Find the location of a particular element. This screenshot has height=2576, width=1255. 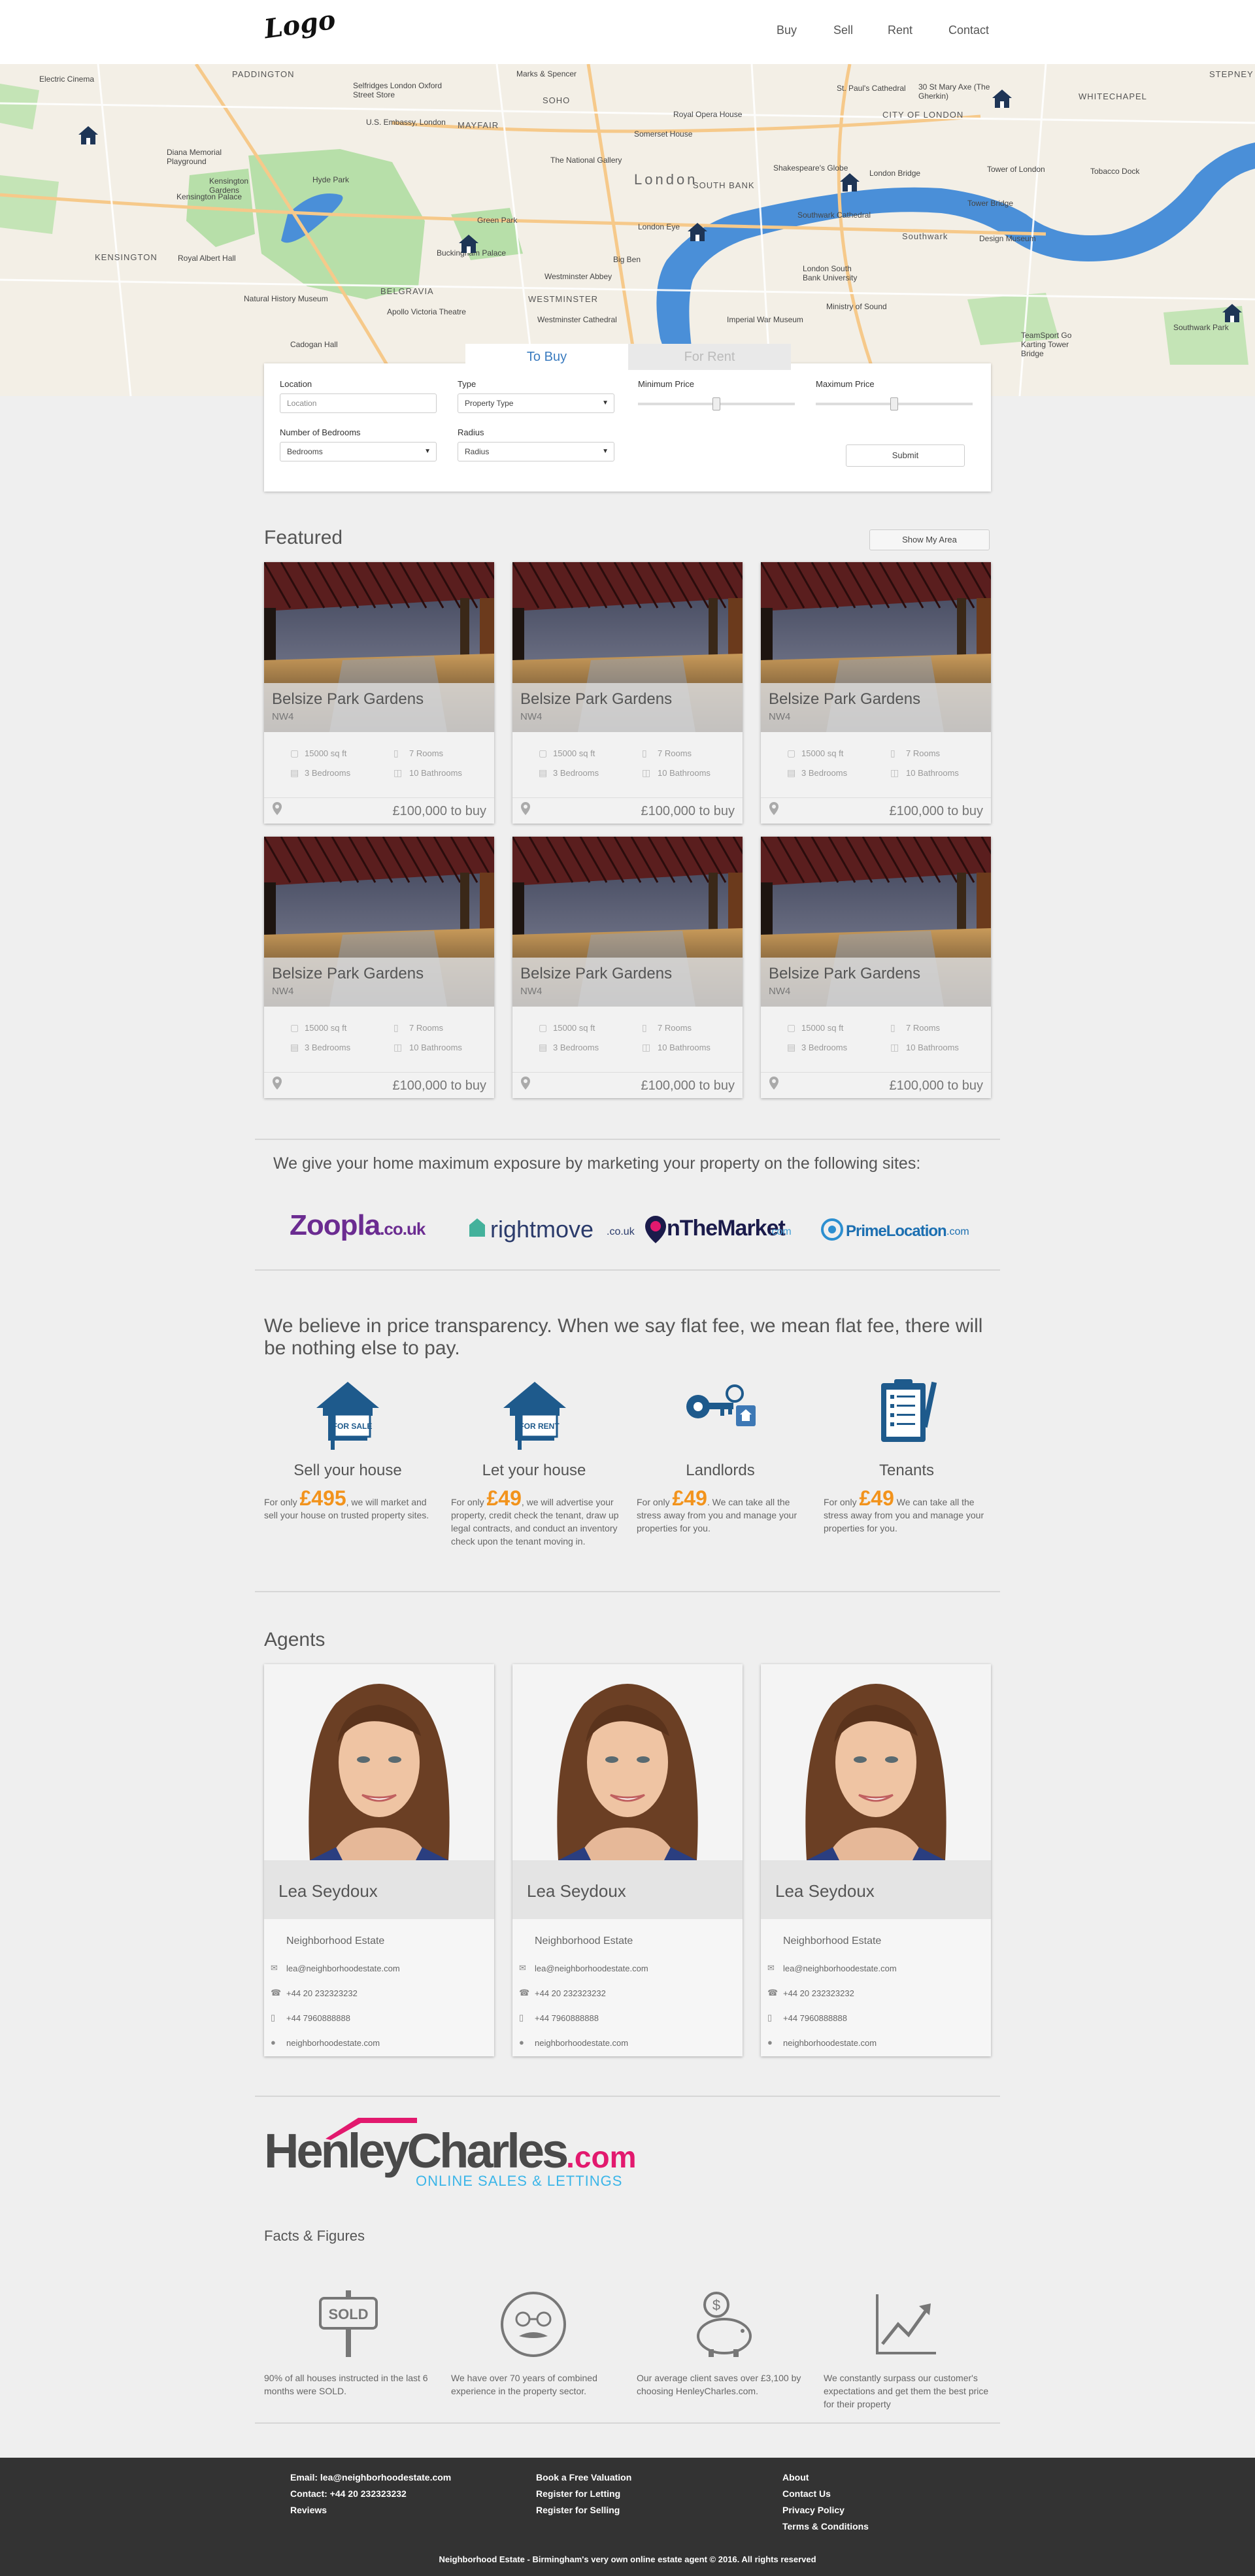

door-icon: ▯ is located at coordinates (892, 1028).